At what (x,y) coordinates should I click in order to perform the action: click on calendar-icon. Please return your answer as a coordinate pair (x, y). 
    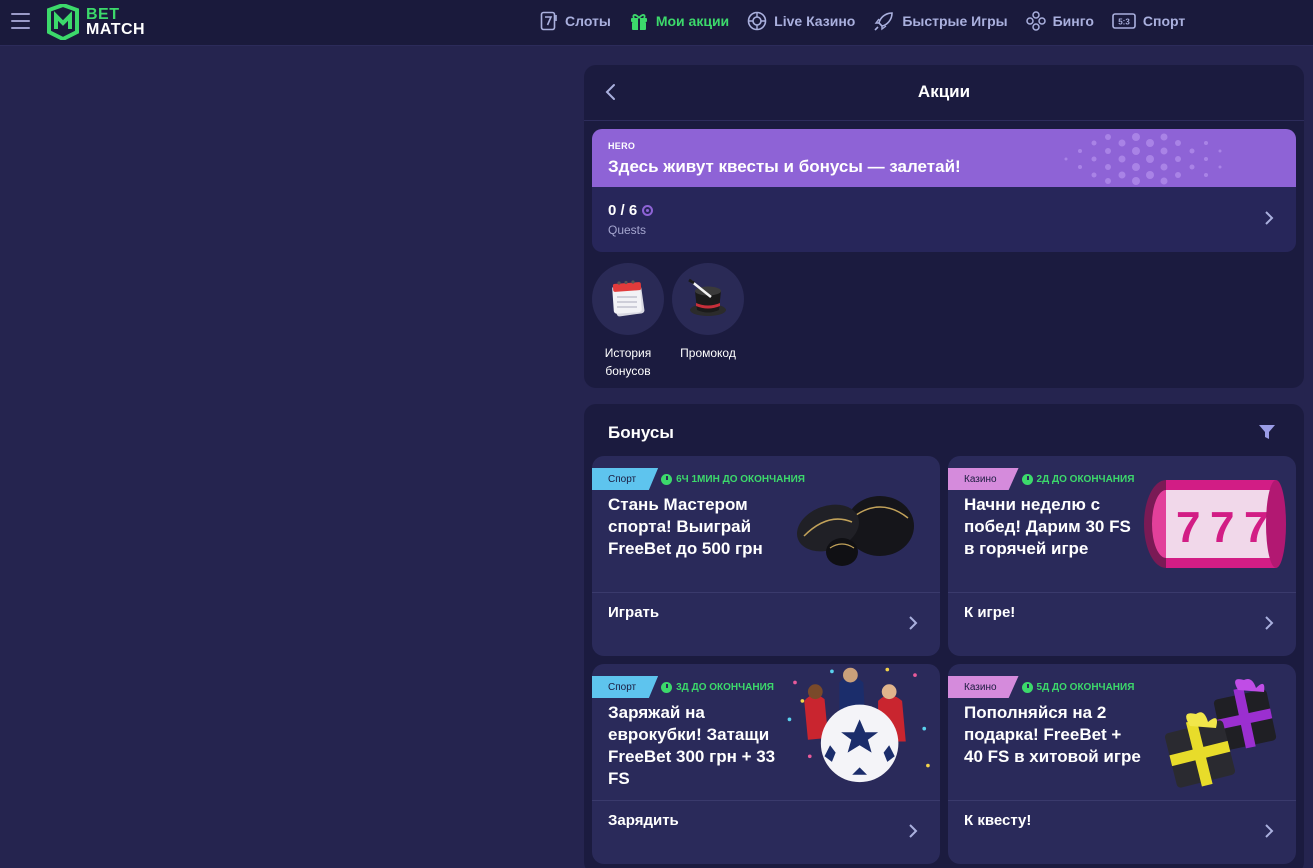
    Looking at the image, I should click on (628, 298).